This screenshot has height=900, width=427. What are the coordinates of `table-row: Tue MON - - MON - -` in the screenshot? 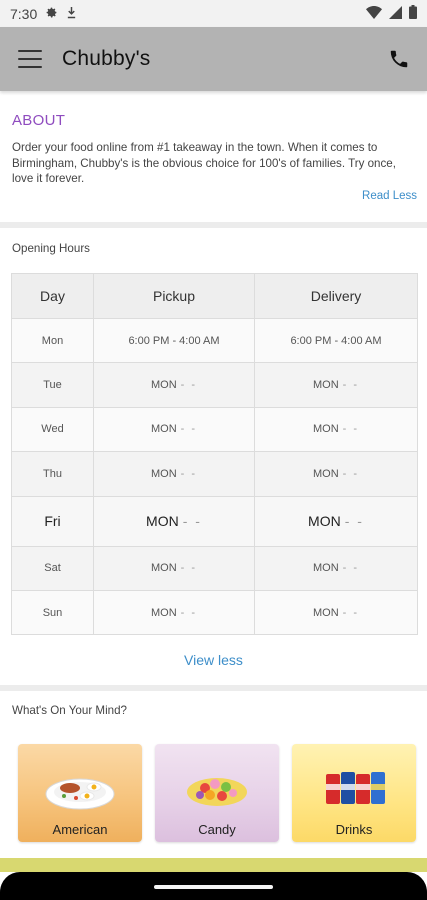 It's located at (214, 385).